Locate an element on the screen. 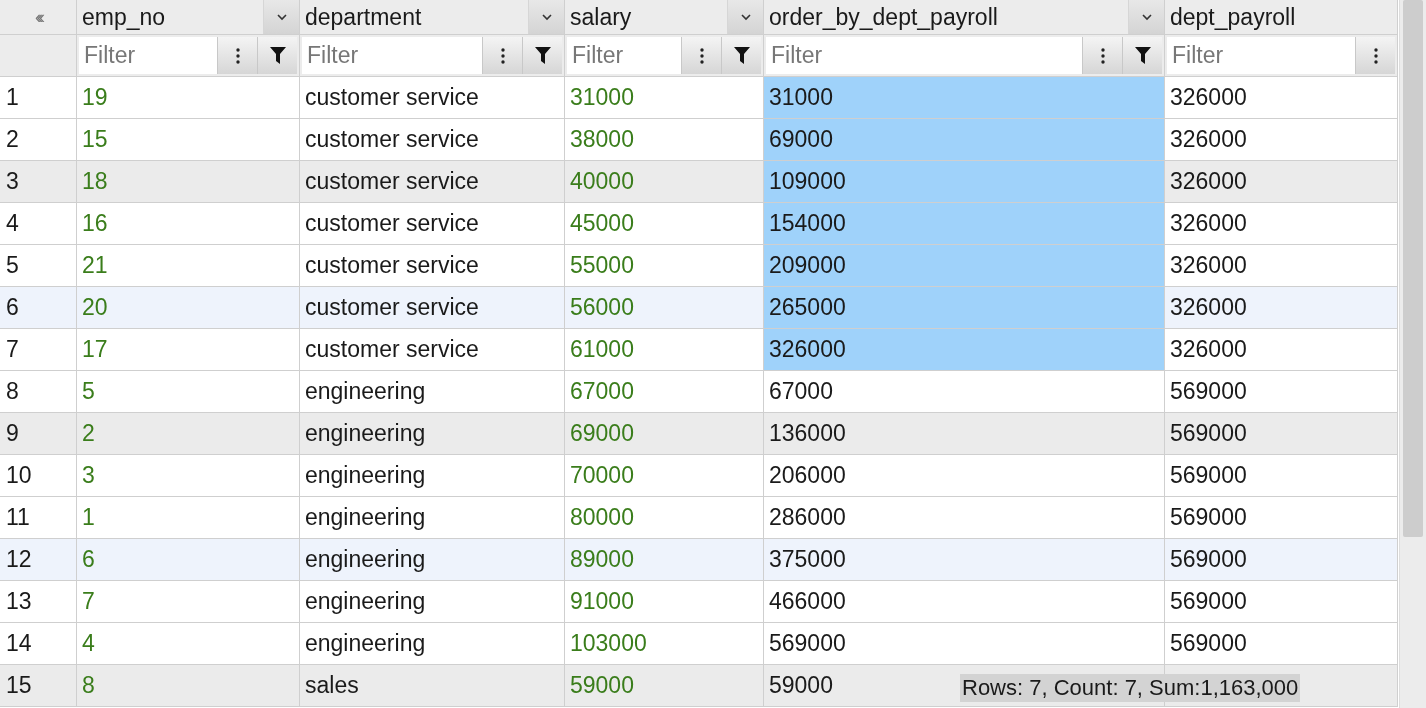 This screenshot has width=1426, height=708. row-number: 2 is located at coordinates (38, 140).